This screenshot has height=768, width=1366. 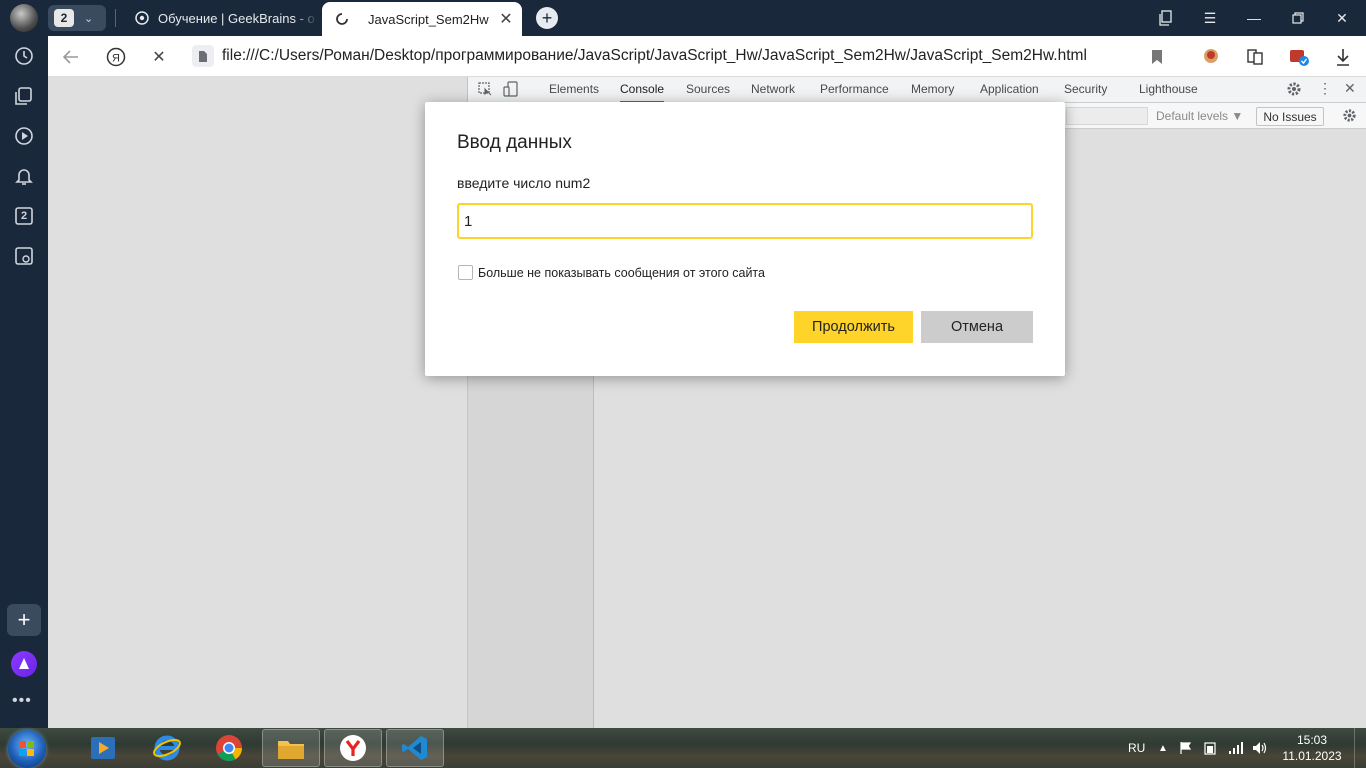 I want to click on dialog-message: введите число num2, so click(x=524, y=183).